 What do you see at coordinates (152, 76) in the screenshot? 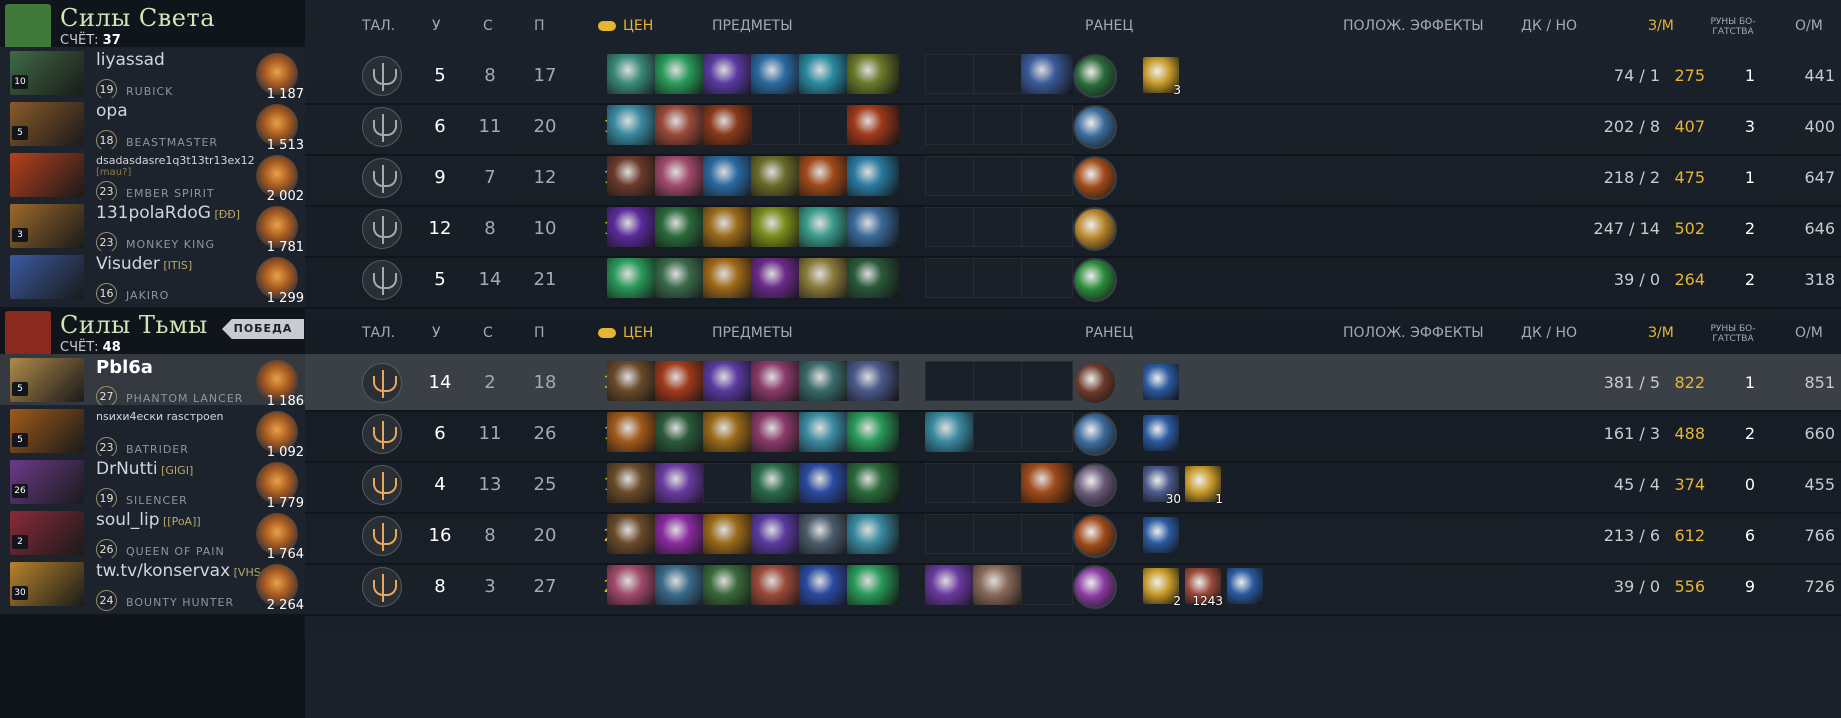
I see `player-card: 10 liyassad 19 RUBICK 1 187` at bounding box center [152, 76].